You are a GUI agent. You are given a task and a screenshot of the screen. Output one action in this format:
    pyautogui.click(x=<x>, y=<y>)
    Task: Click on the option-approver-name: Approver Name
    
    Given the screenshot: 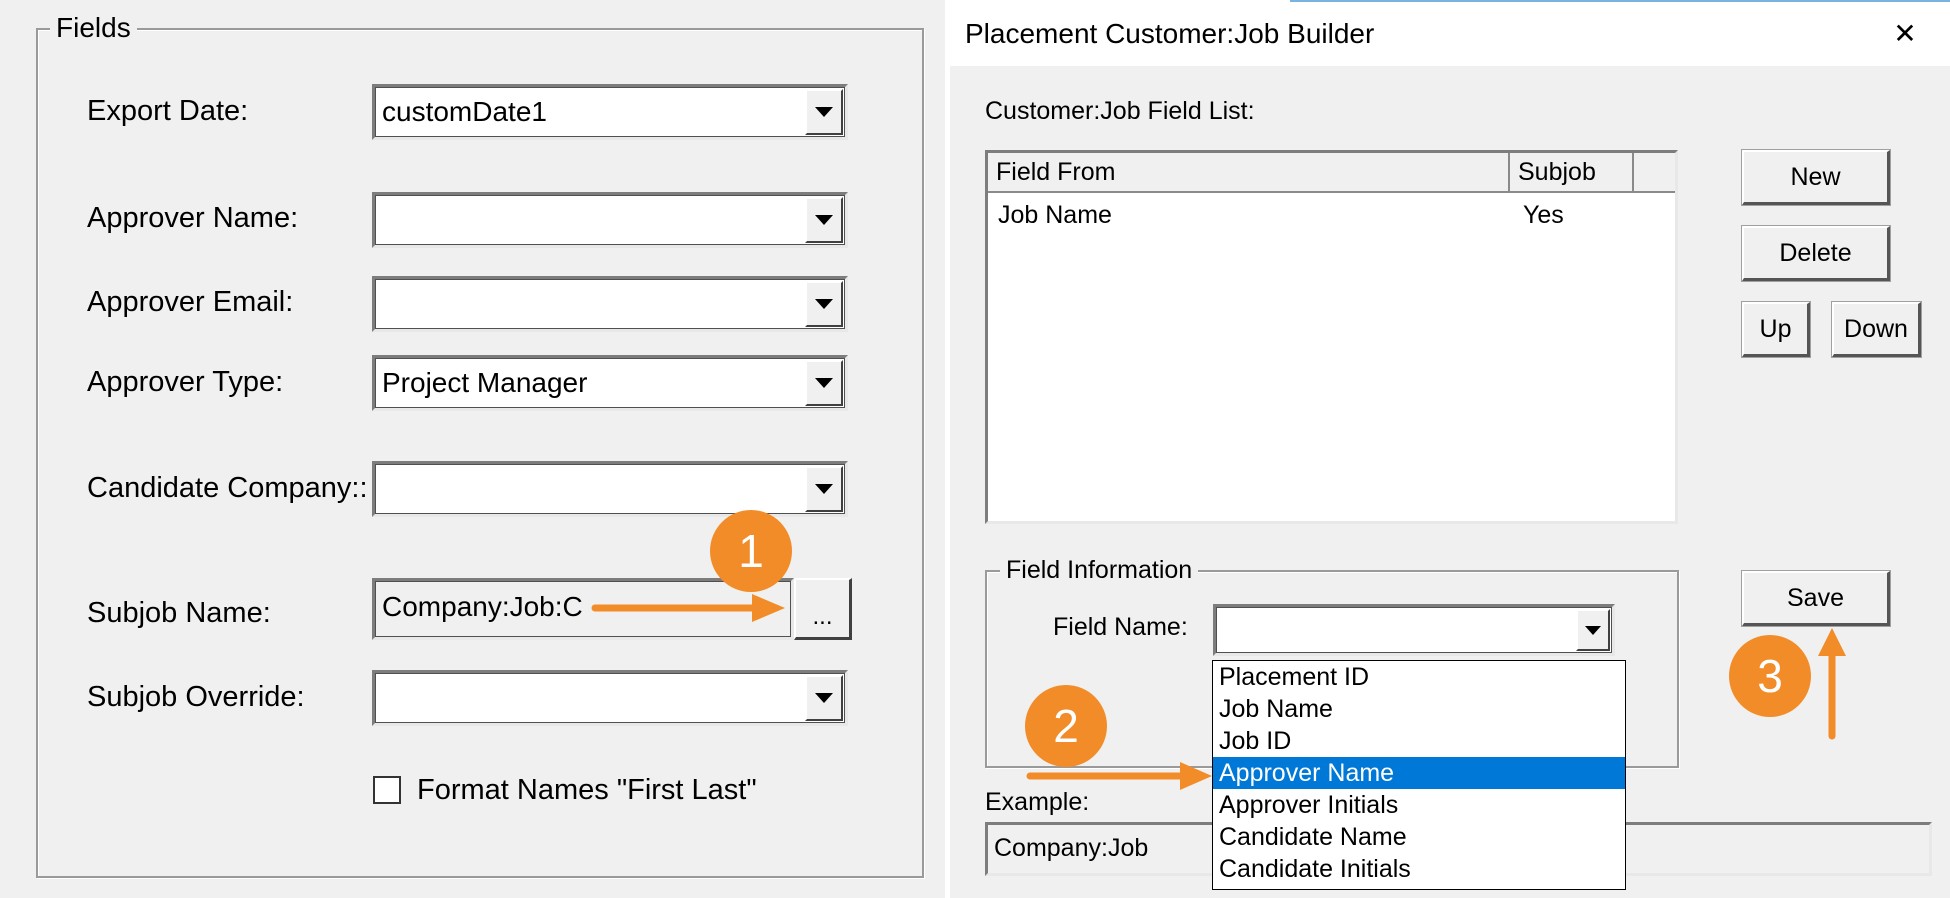 What is the action you would take?
    pyautogui.click(x=1419, y=773)
    